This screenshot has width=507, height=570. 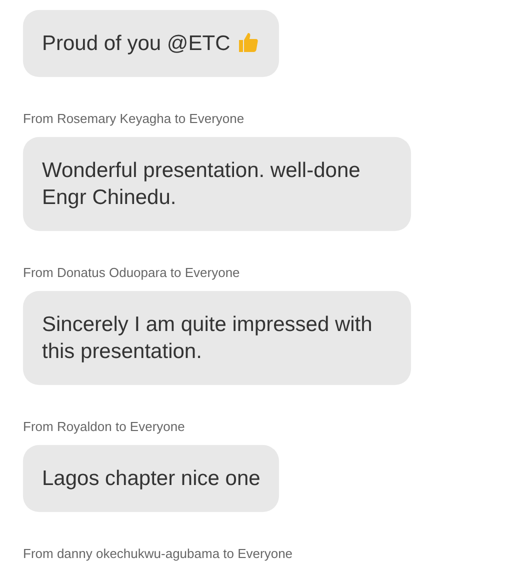 I want to click on sender-label: From danny okechukwu-agubama to Everyone, so click(x=158, y=554).